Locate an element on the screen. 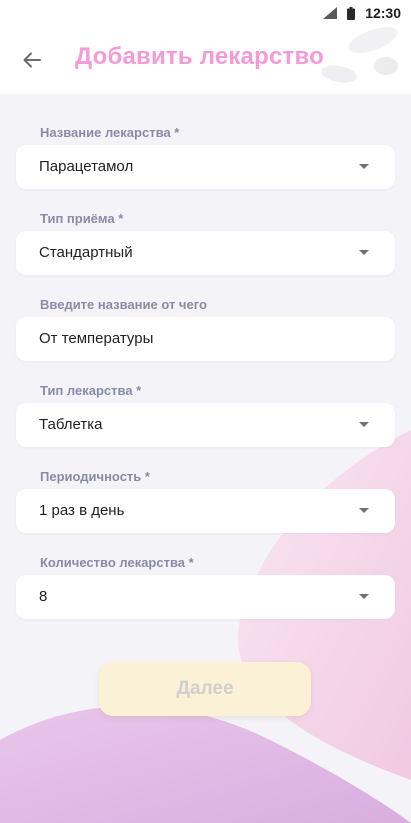  field-value: 8 is located at coordinates (43, 596).